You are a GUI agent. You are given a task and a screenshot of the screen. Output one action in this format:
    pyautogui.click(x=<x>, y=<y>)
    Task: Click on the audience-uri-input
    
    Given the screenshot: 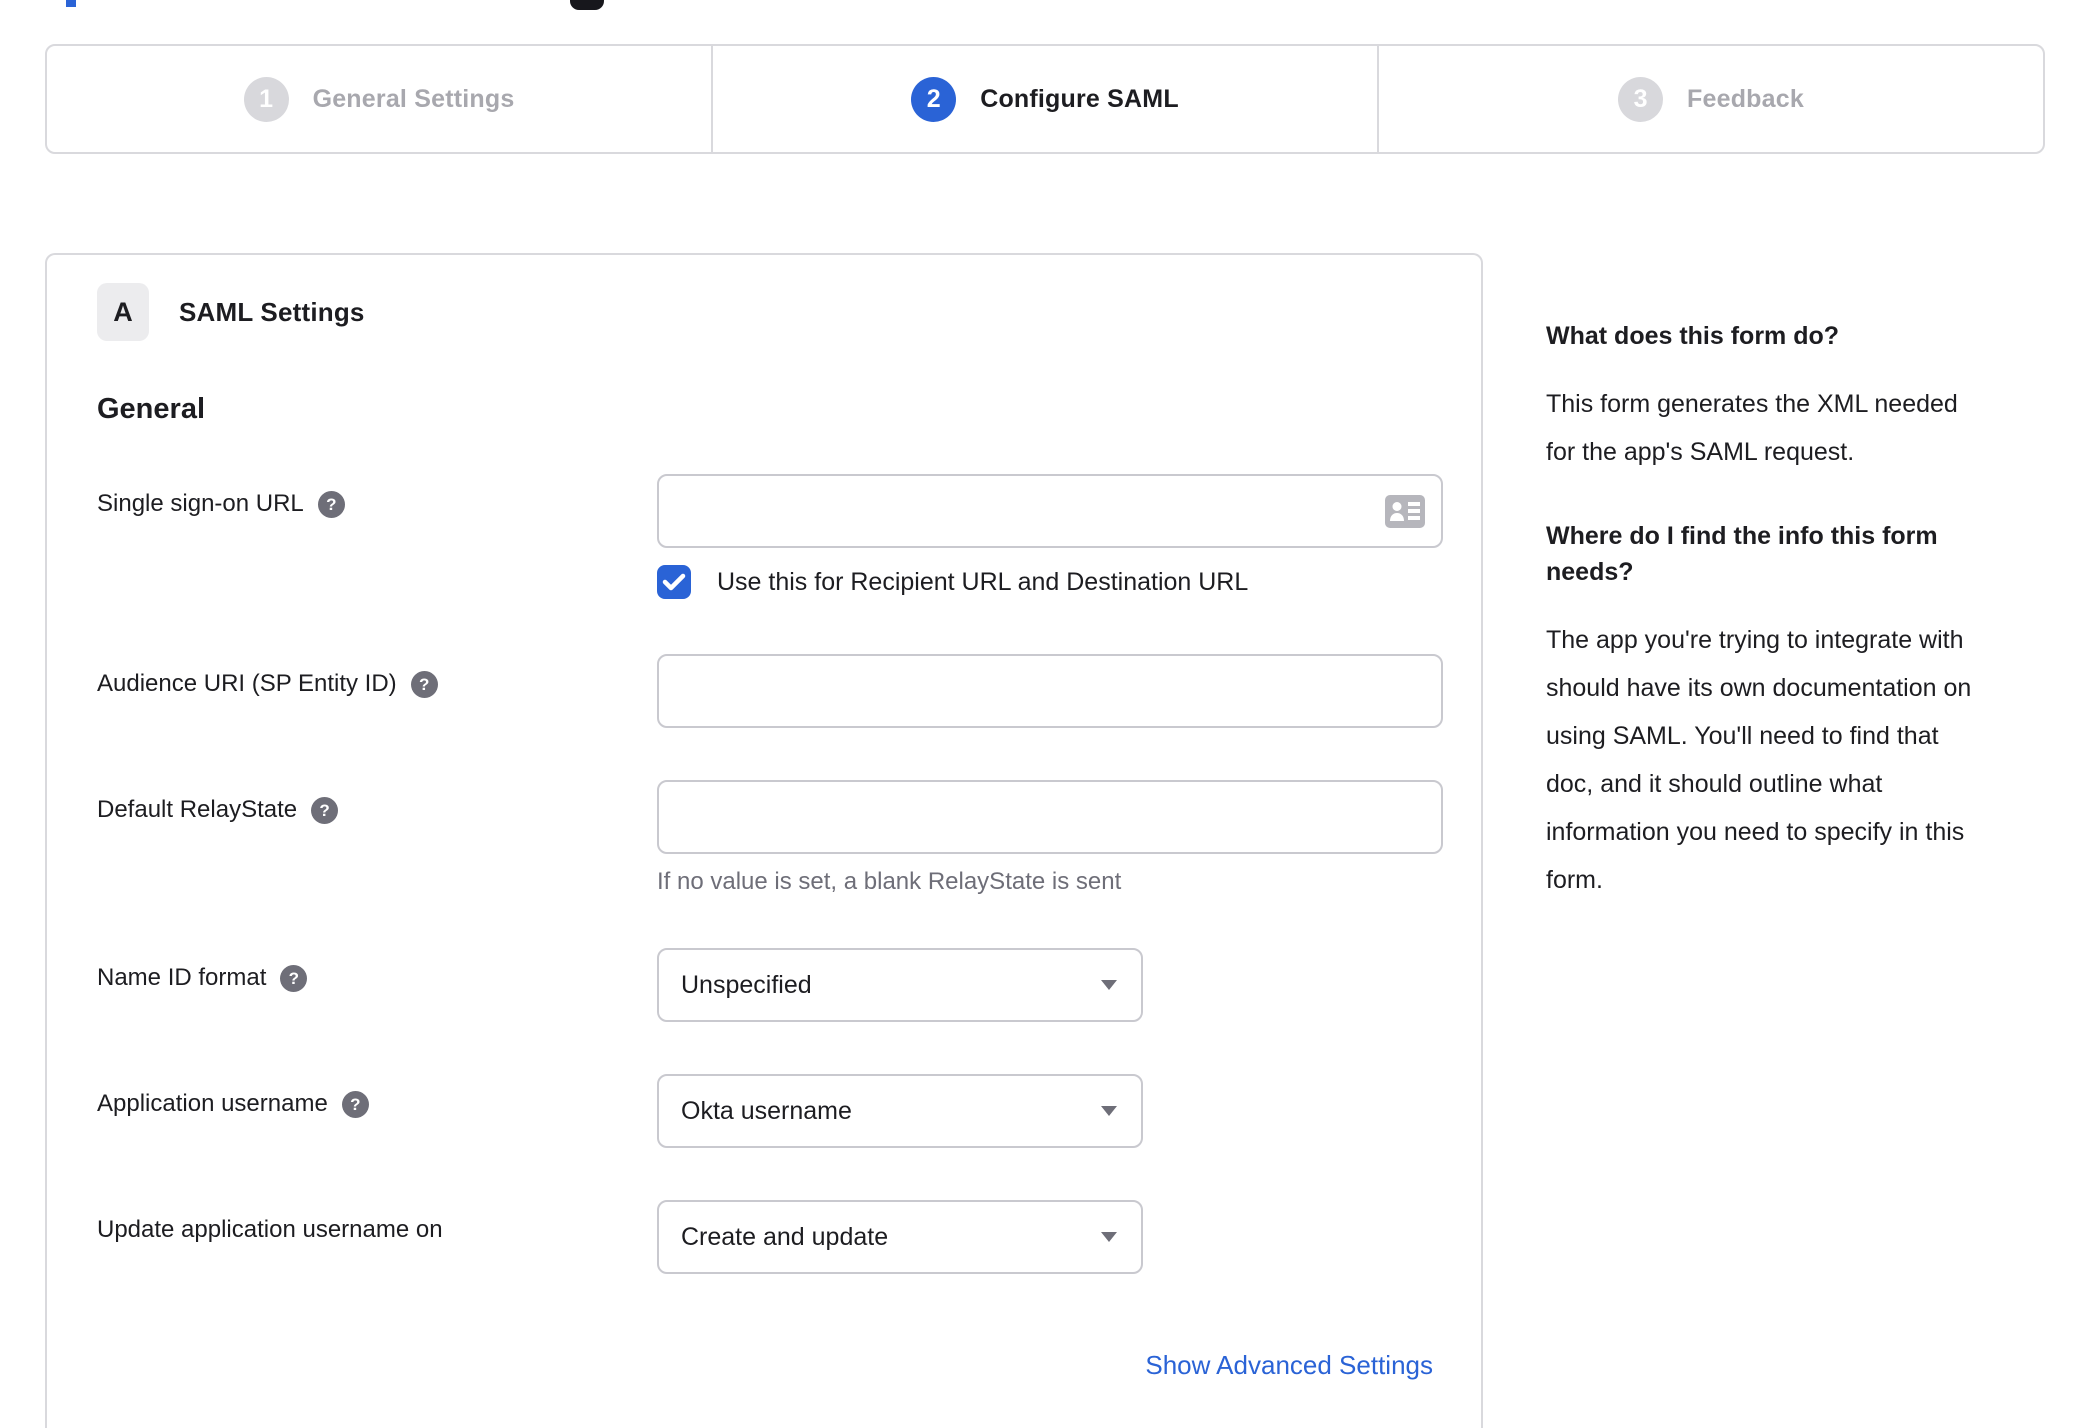 What is the action you would take?
    pyautogui.click(x=1050, y=691)
    